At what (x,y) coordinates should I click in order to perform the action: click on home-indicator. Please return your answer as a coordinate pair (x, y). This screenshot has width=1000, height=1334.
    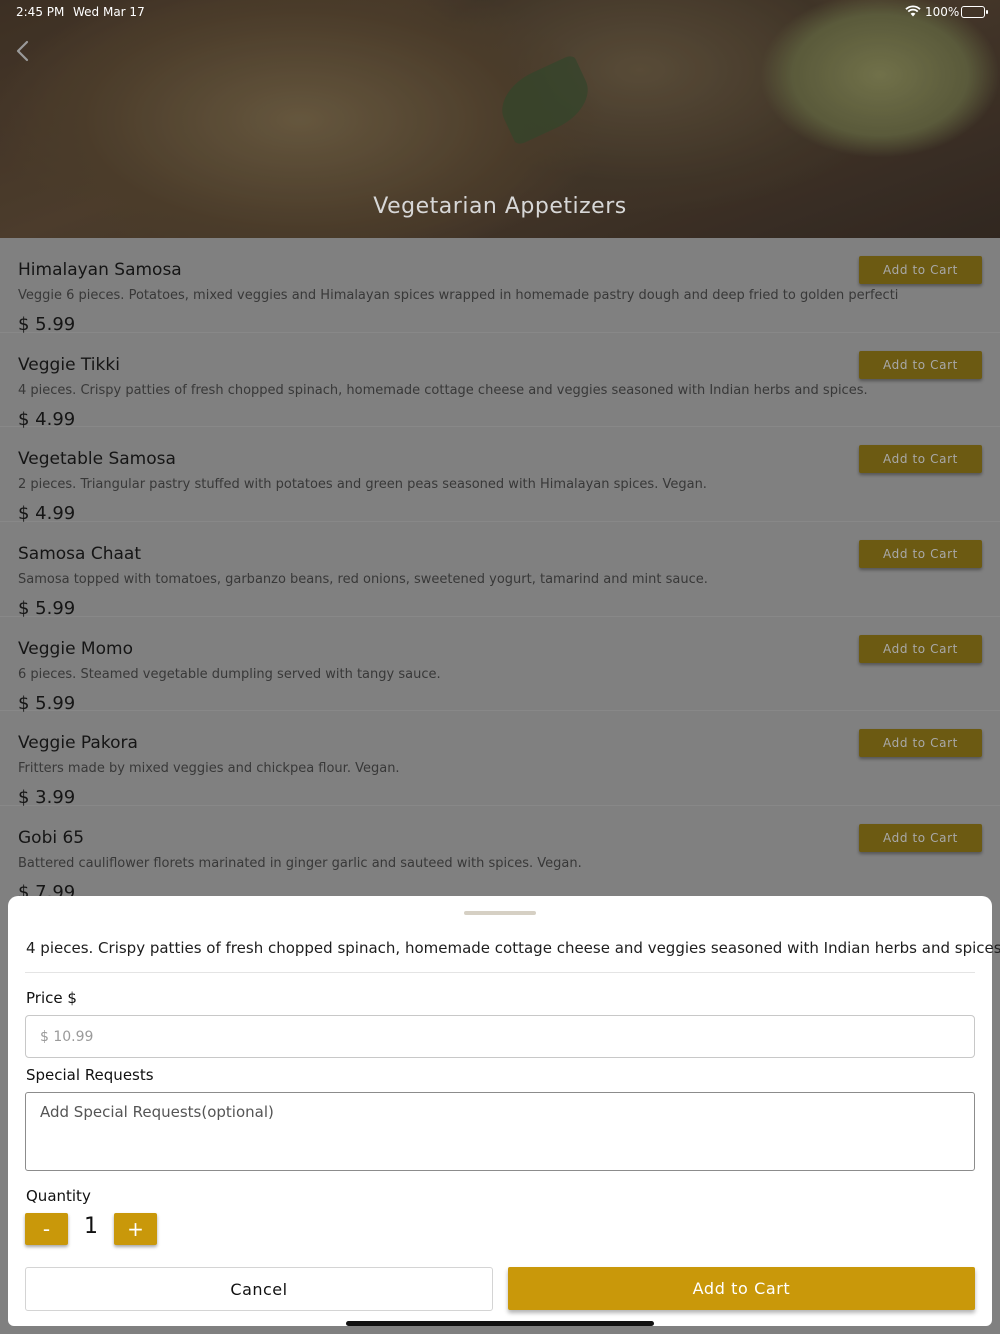
    Looking at the image, I should click on (500, 1323).